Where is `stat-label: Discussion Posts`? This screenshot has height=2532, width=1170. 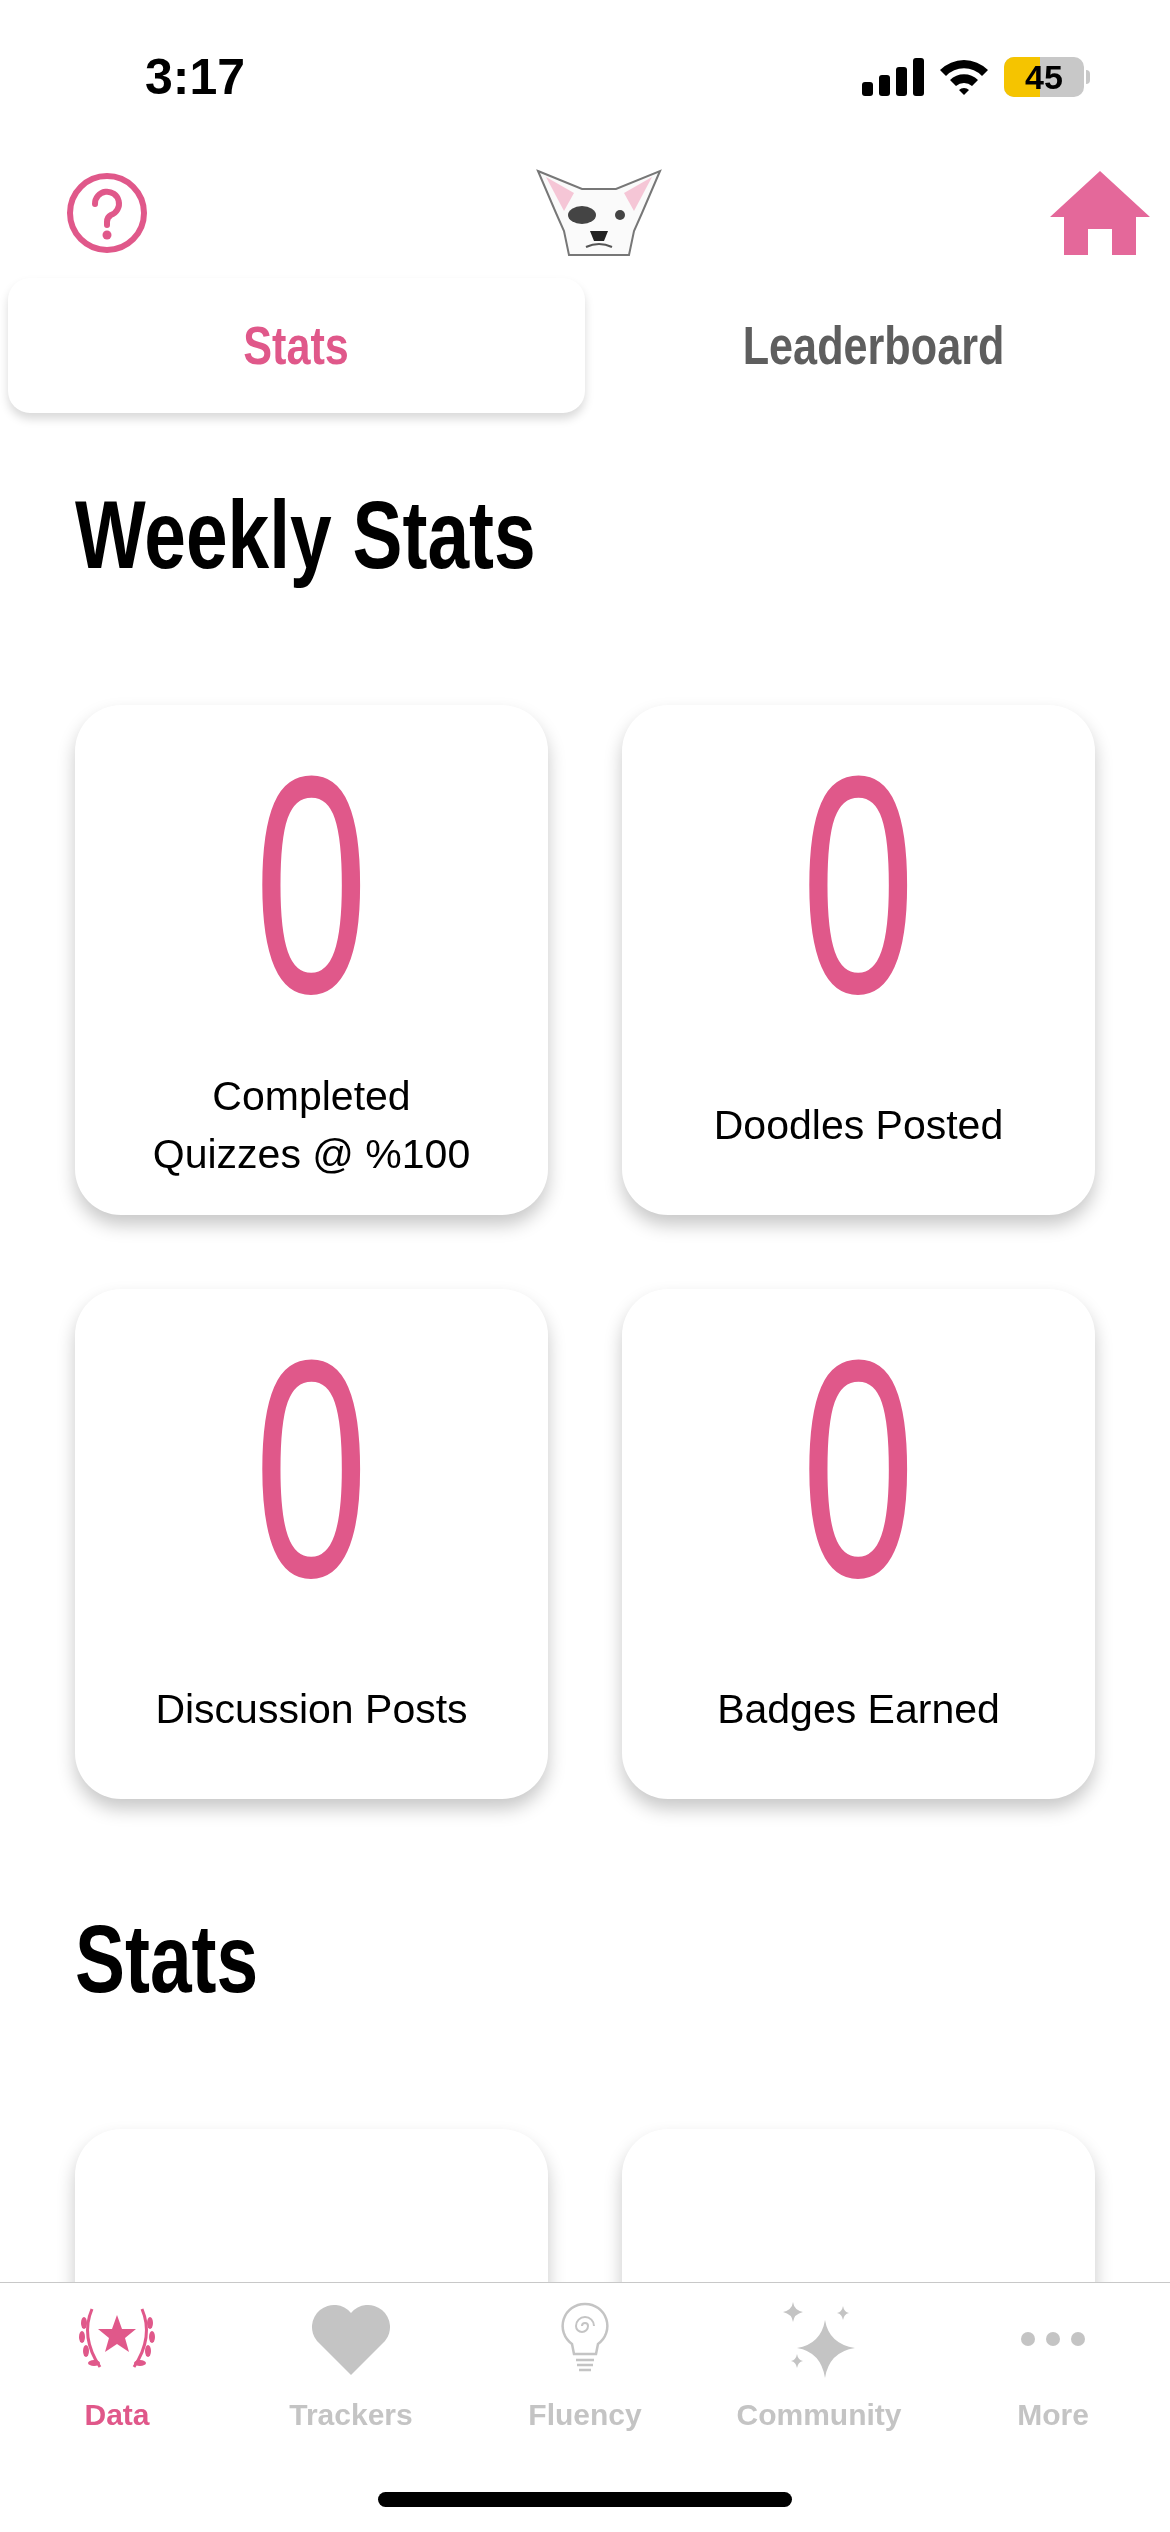
stat-label: Discussion Posts is located at coordinates (311, 1709).